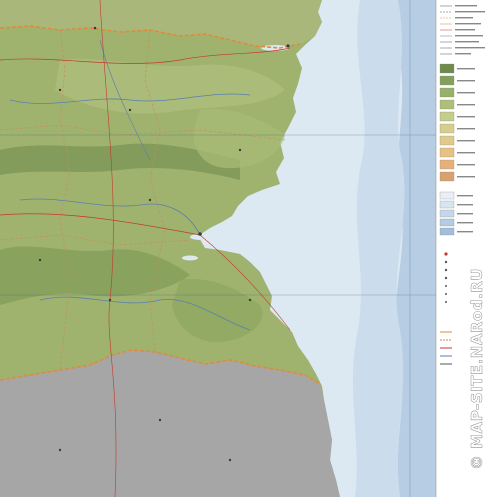  I want to click on mandra-lake, so click(190, 258).